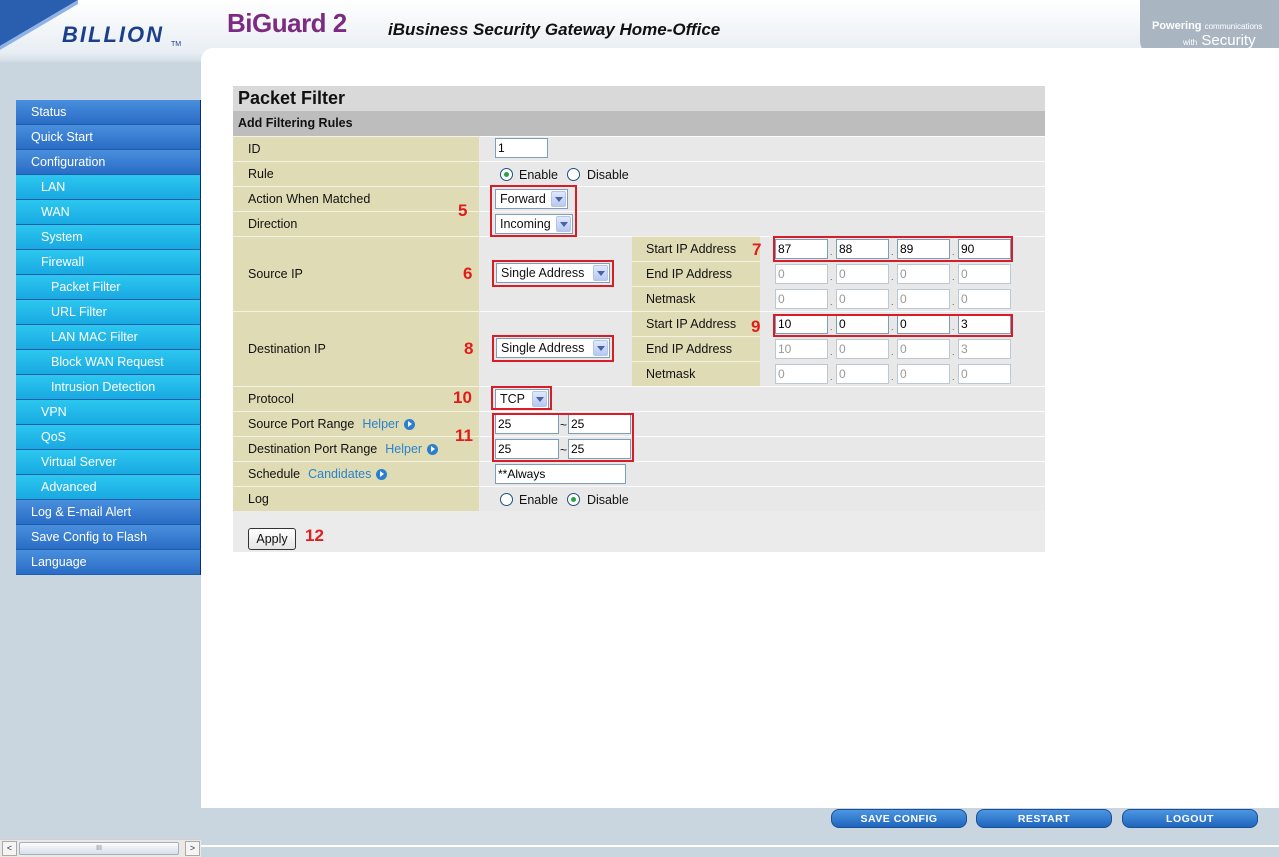  I want to click on candidates-text: Candidates, so click(340, 474).